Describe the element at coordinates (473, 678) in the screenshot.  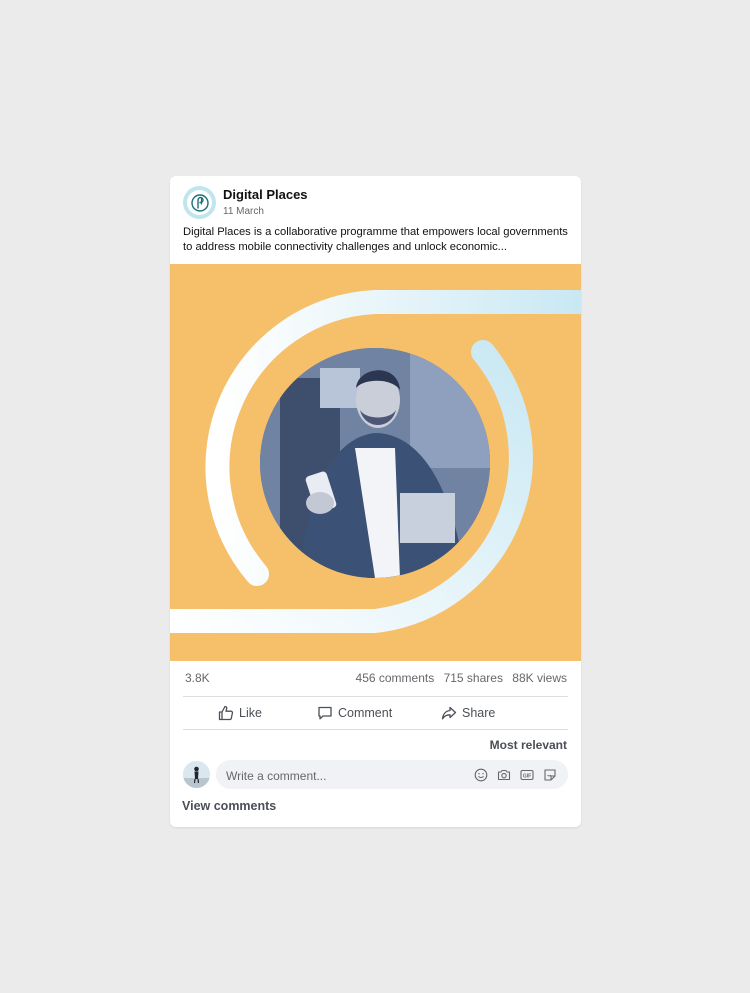
I see `share-count: 715 shares` at that location.